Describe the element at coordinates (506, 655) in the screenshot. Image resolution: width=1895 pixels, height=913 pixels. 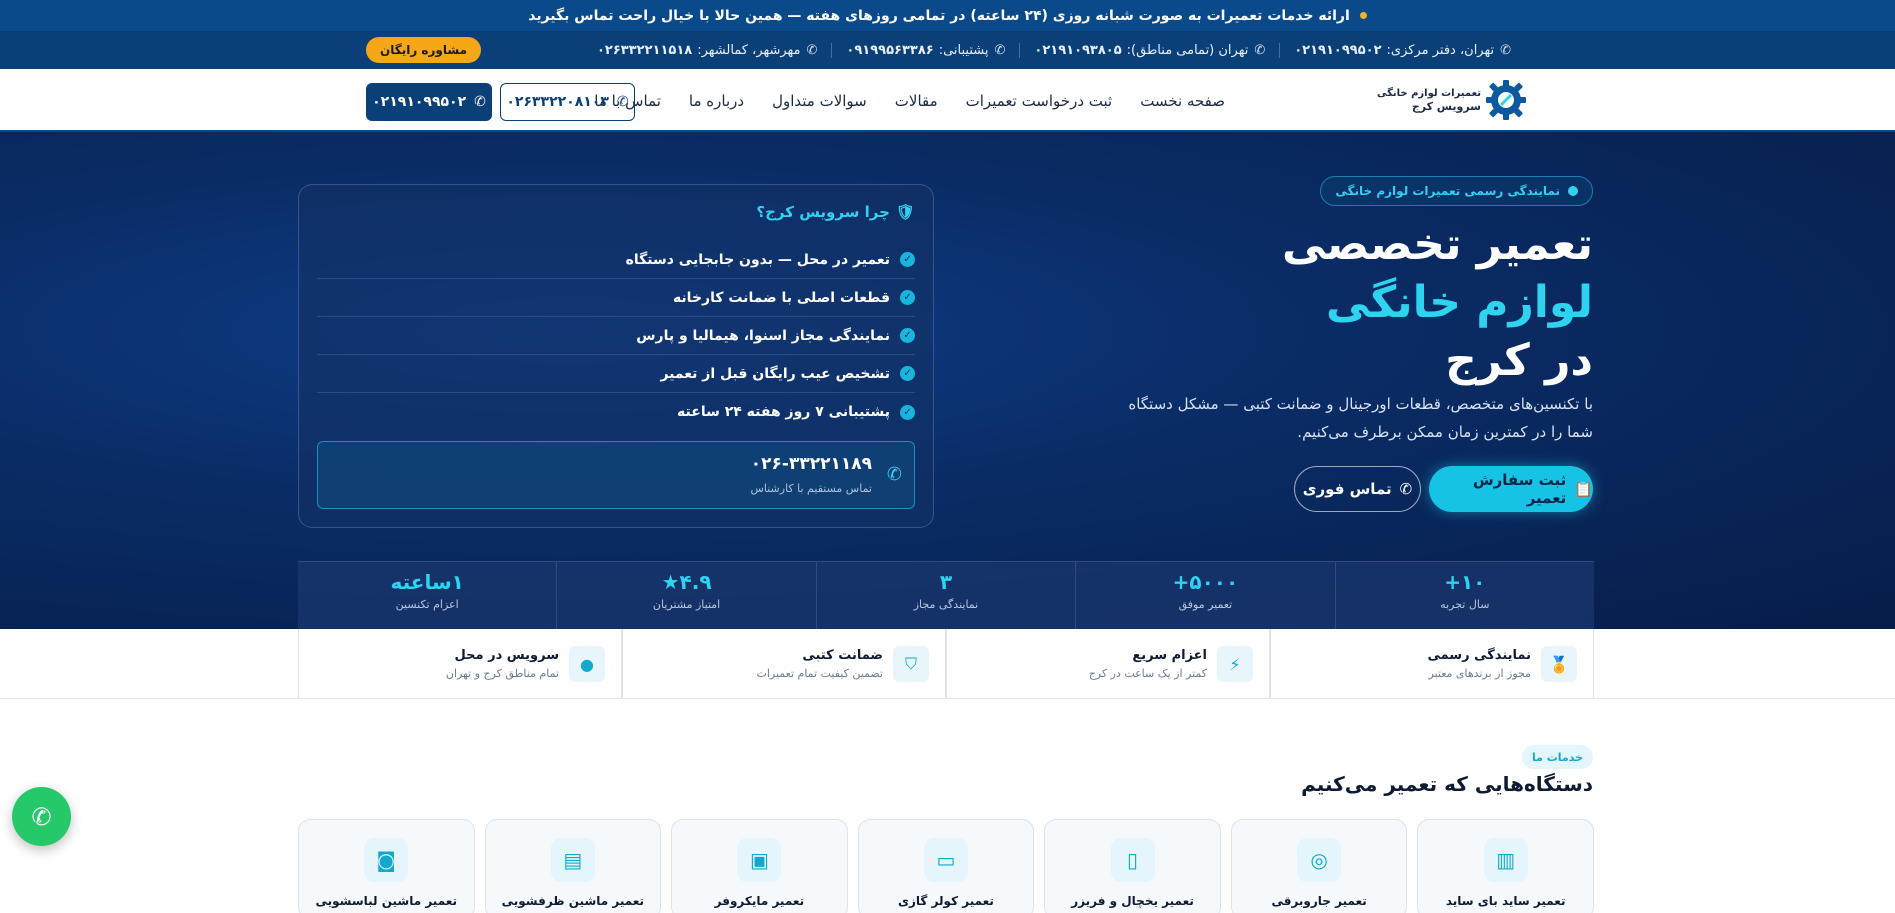
I see `feature-title: سرویس در محل` at that location.